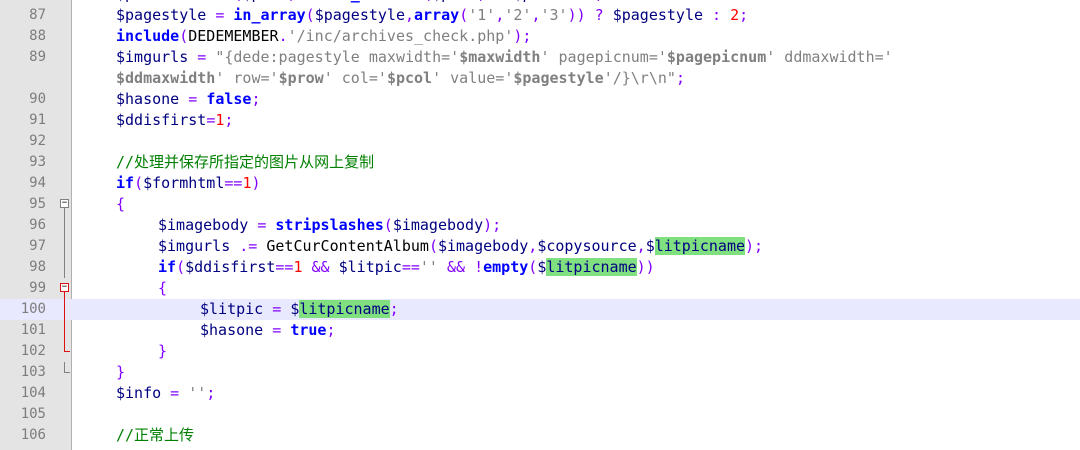 The width and height of the screenshot is (1080, 450). I want to click on code-token: isset, so click(210, 1).